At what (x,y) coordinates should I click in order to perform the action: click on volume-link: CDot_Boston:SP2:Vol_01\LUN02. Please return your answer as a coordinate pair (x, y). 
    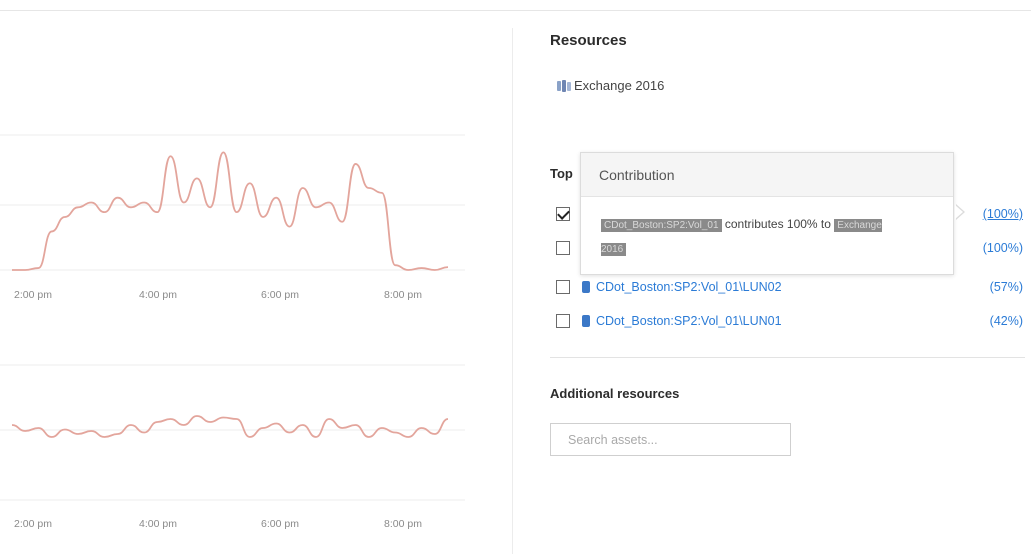
    Looking at the image, I should click on (689, 287).